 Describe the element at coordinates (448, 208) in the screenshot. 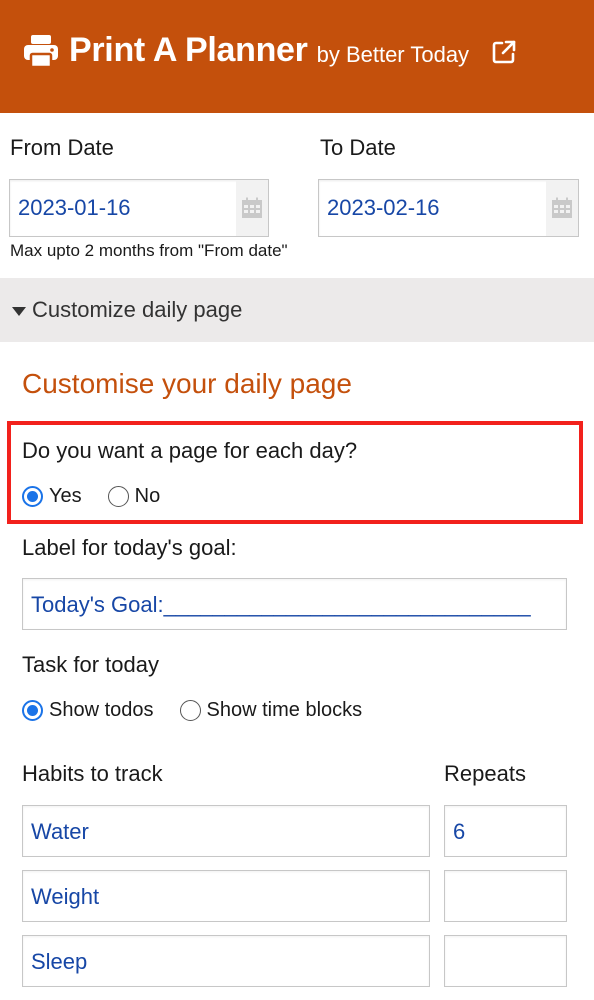

I see `to-date-input: 2023-02-16` at that location.